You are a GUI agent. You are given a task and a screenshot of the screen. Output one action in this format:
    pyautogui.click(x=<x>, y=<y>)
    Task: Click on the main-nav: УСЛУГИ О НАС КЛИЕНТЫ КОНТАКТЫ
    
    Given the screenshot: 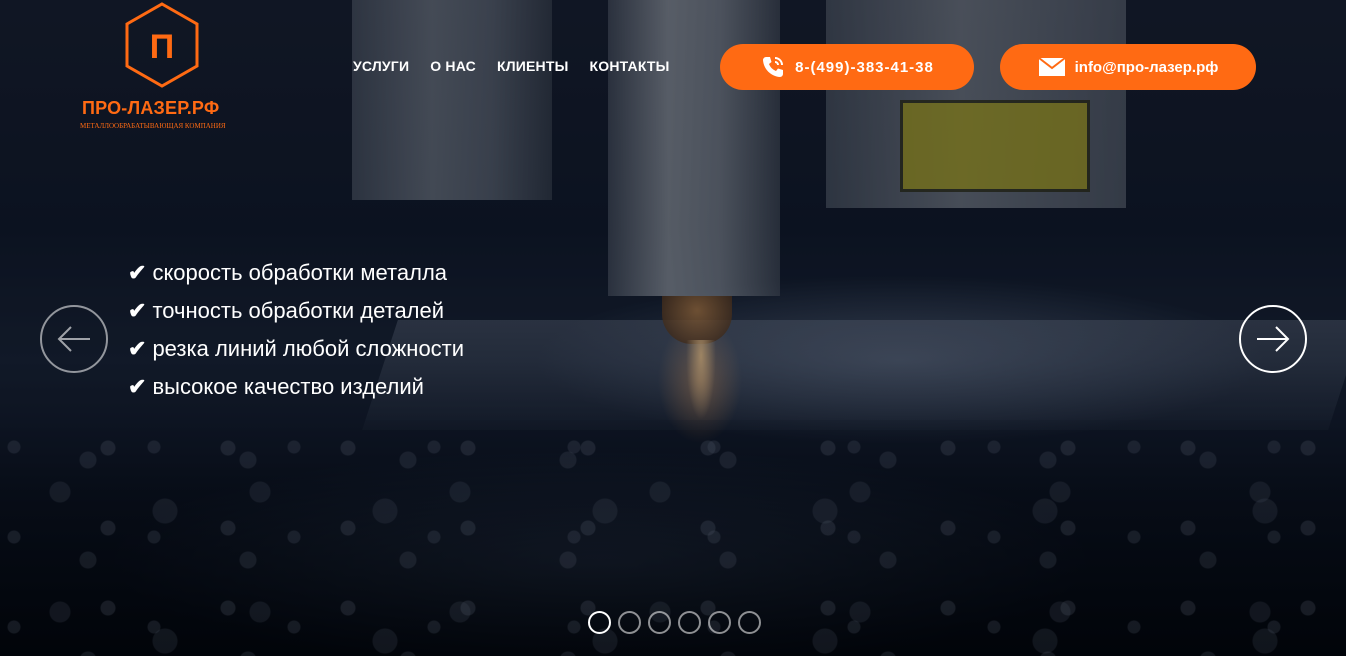 What is the action you would take?
    pyautogui.click(x=511, y=66)
    